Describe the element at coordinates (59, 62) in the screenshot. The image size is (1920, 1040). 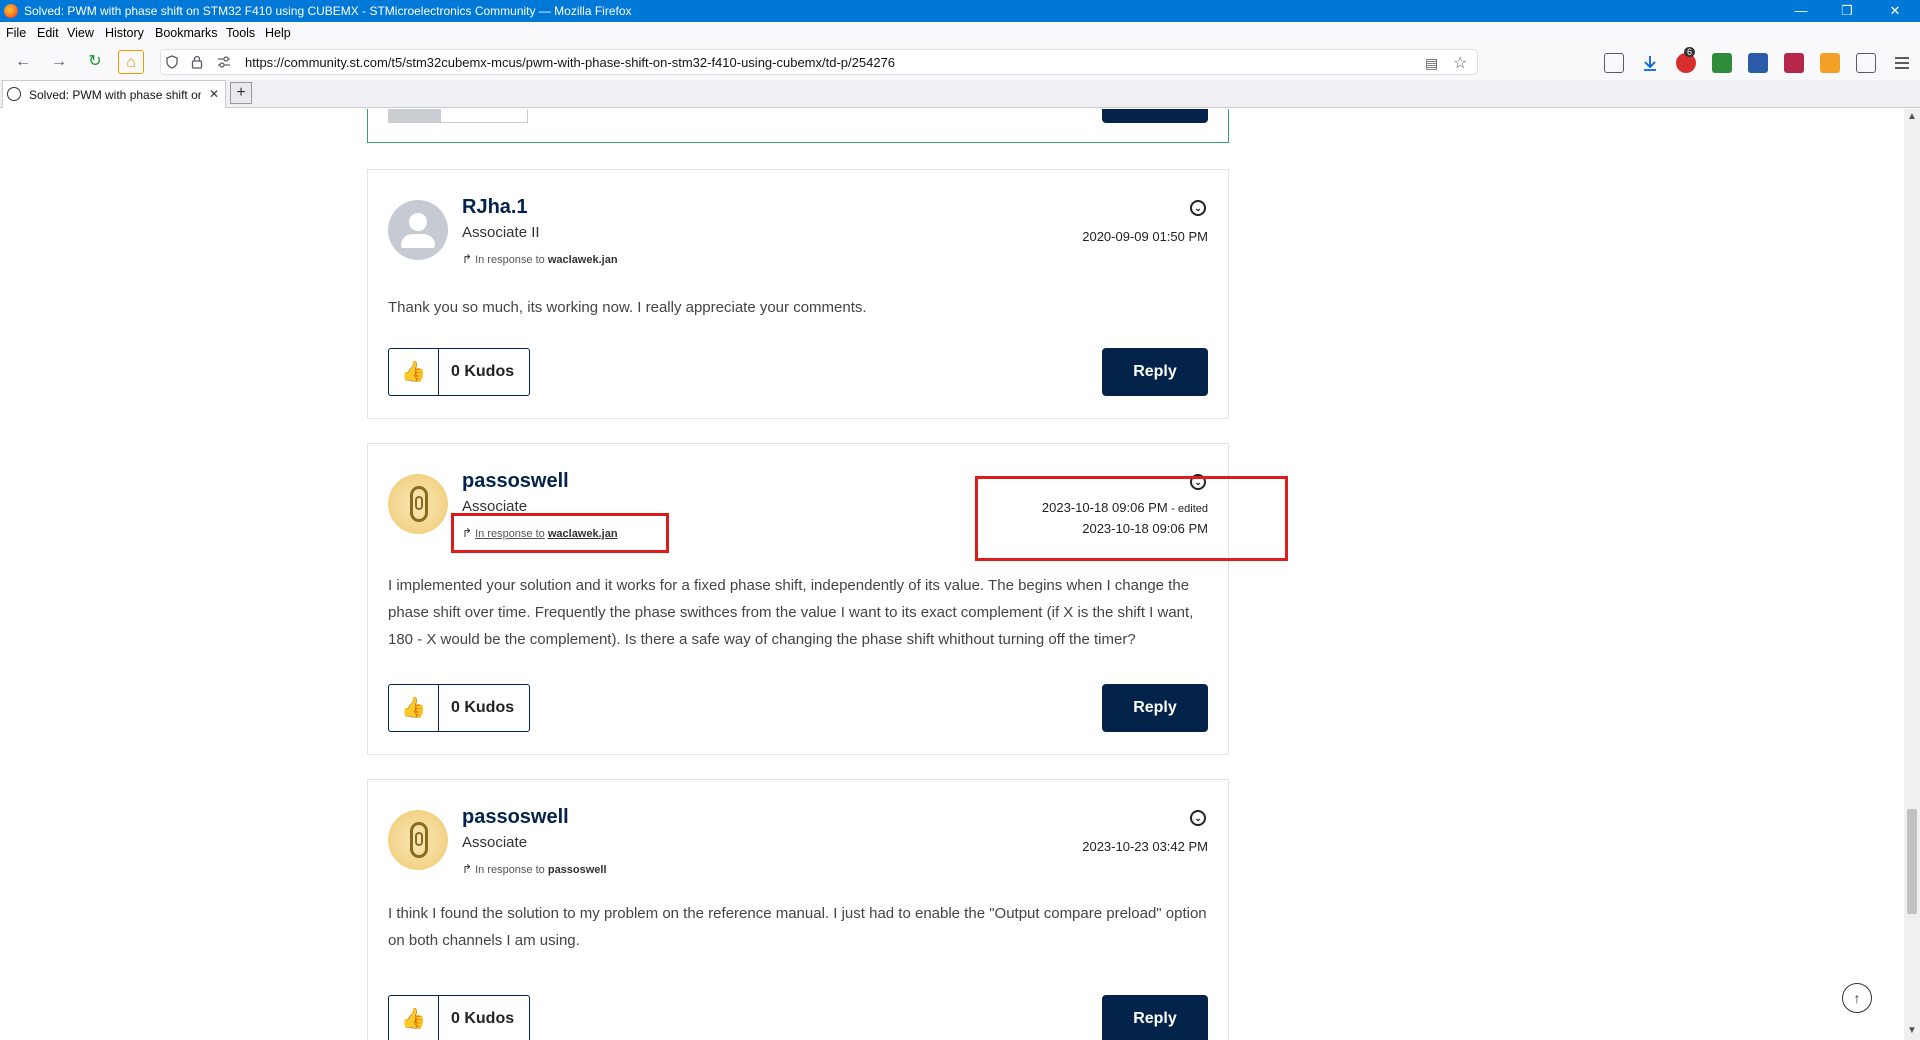
I see `forward-button: →` at that location.